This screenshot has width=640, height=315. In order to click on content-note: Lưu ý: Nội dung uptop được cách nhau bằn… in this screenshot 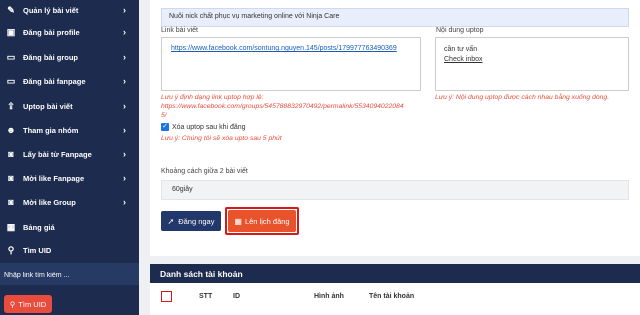, I will do `click(522, 97)`.